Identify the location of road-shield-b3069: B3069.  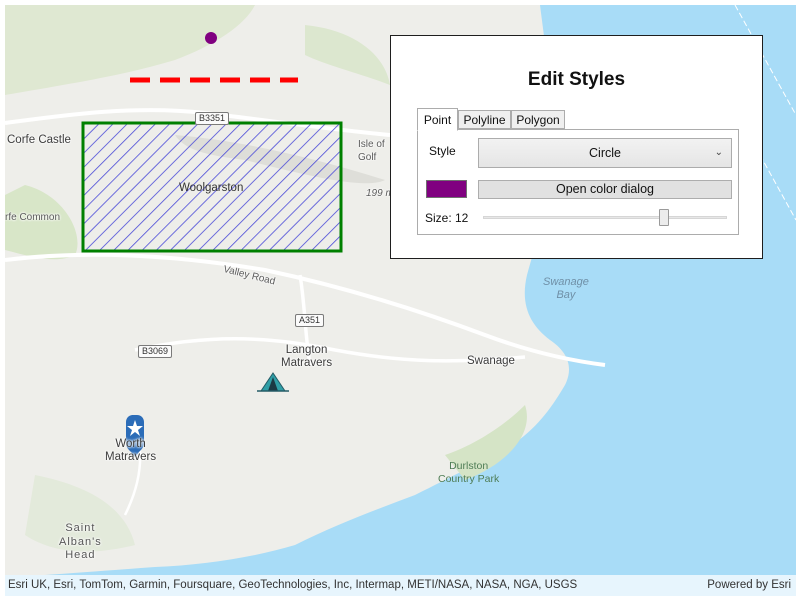
(155, 351).